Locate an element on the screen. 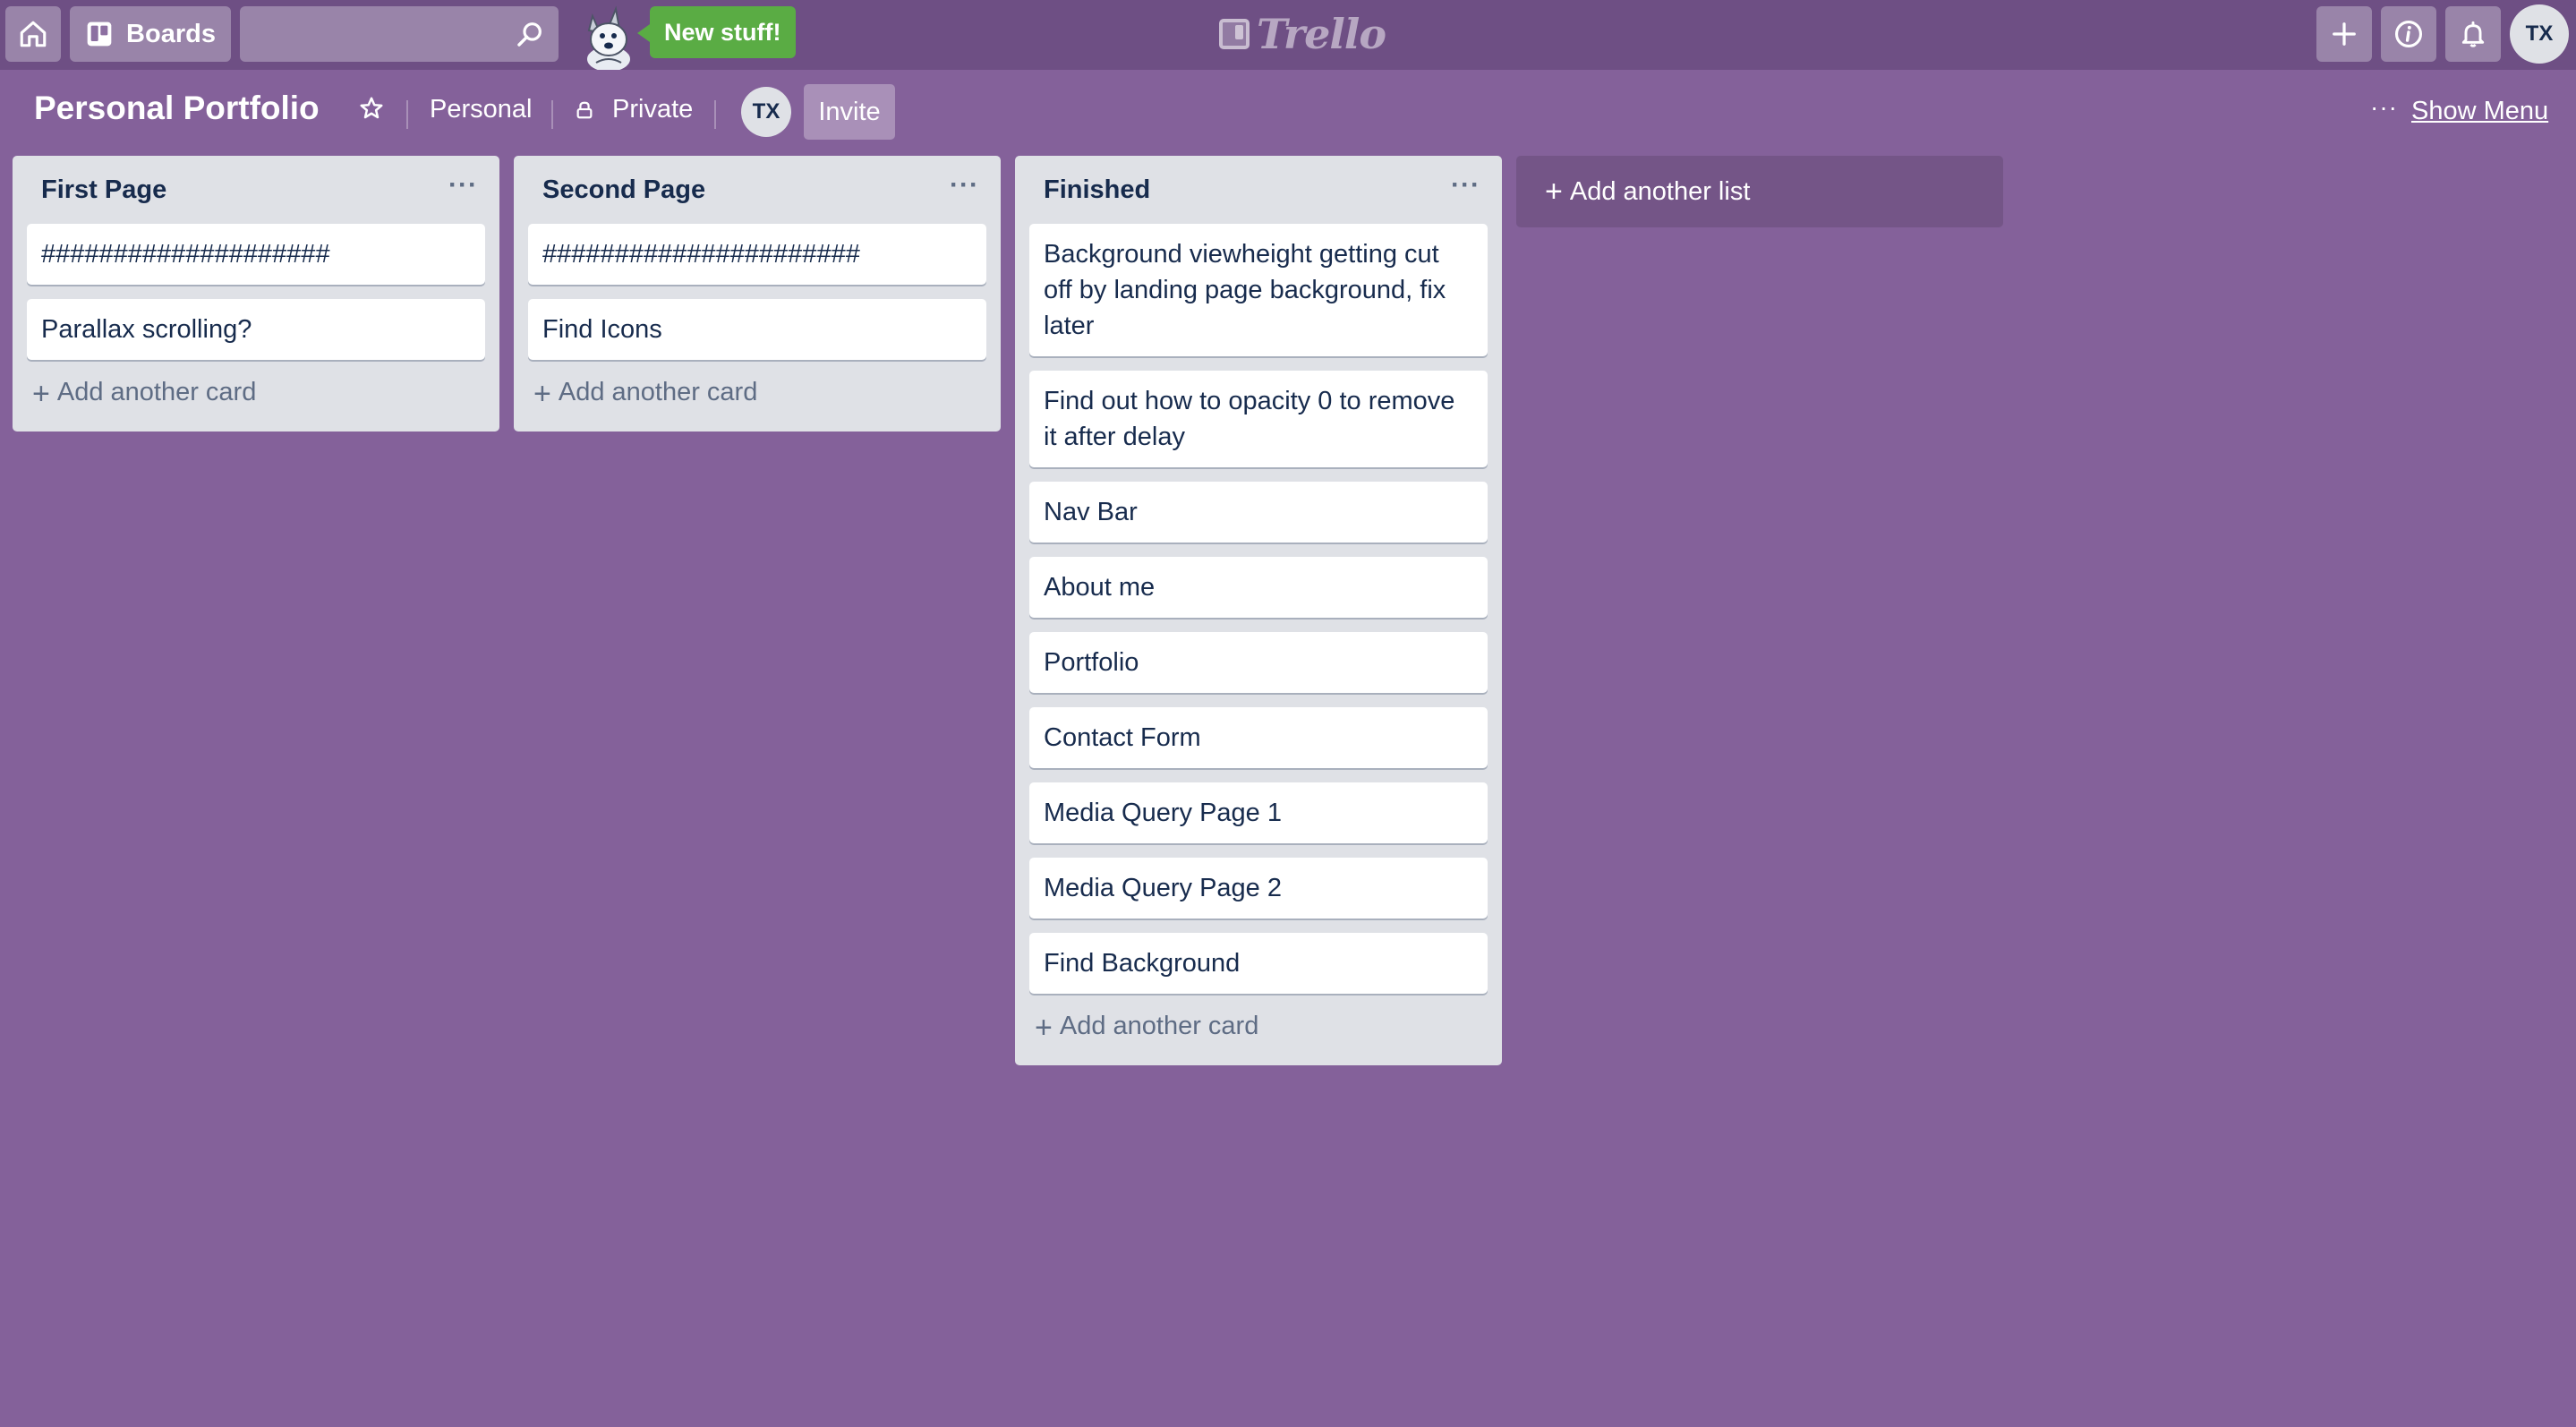 This screenshot has width=2576, height=1427. trello-logo-icon is located at coordinates (1234, 34).